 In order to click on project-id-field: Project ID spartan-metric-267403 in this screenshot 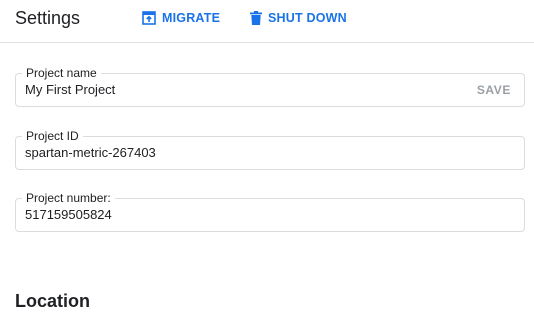, I will do `click(270, 149)`.